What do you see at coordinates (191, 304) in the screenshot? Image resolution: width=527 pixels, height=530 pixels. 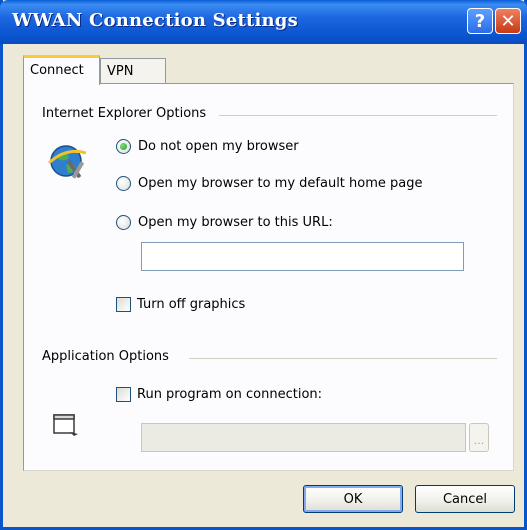 I see `turn-off-graphics-label: Turn off graphics` at bounding box center [191, 304].